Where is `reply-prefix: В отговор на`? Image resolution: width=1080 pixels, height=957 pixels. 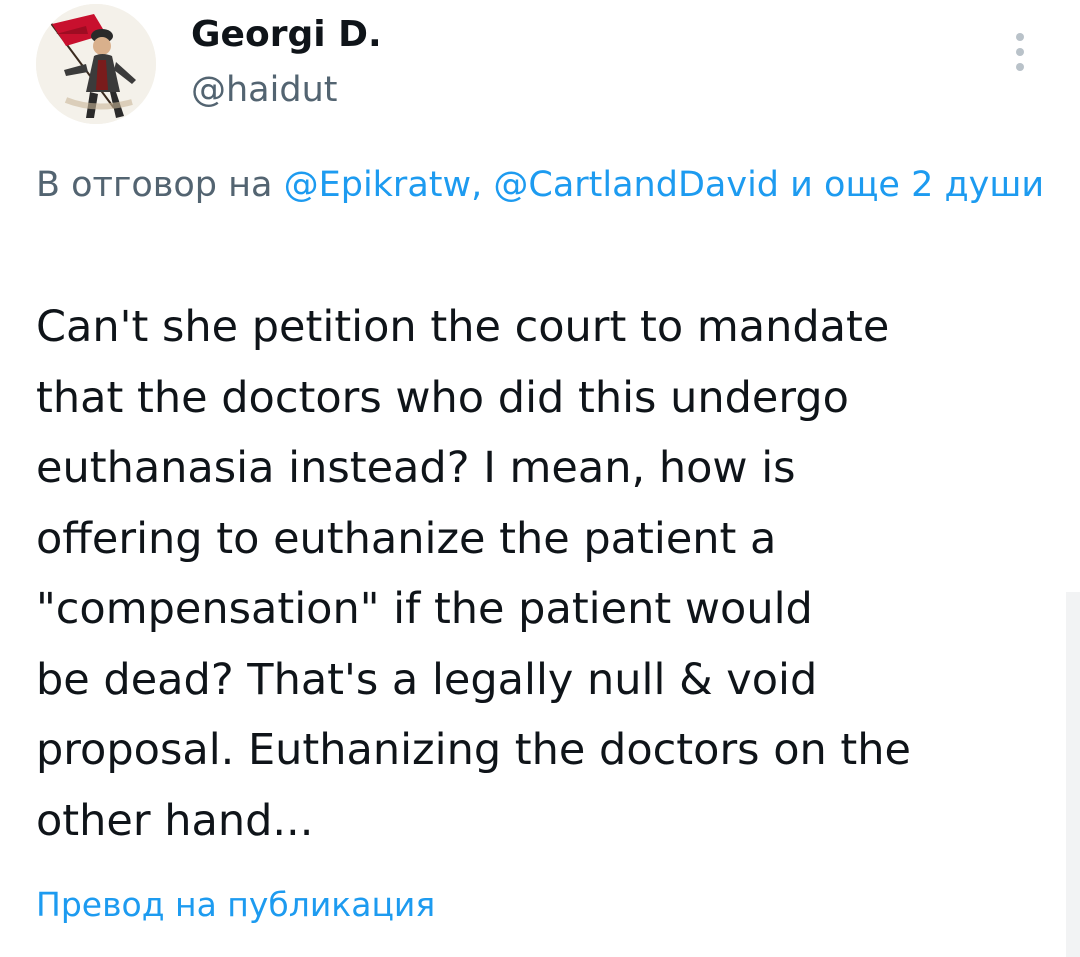 reply-prefix: В отговор на is located at coordinates (154, 185).